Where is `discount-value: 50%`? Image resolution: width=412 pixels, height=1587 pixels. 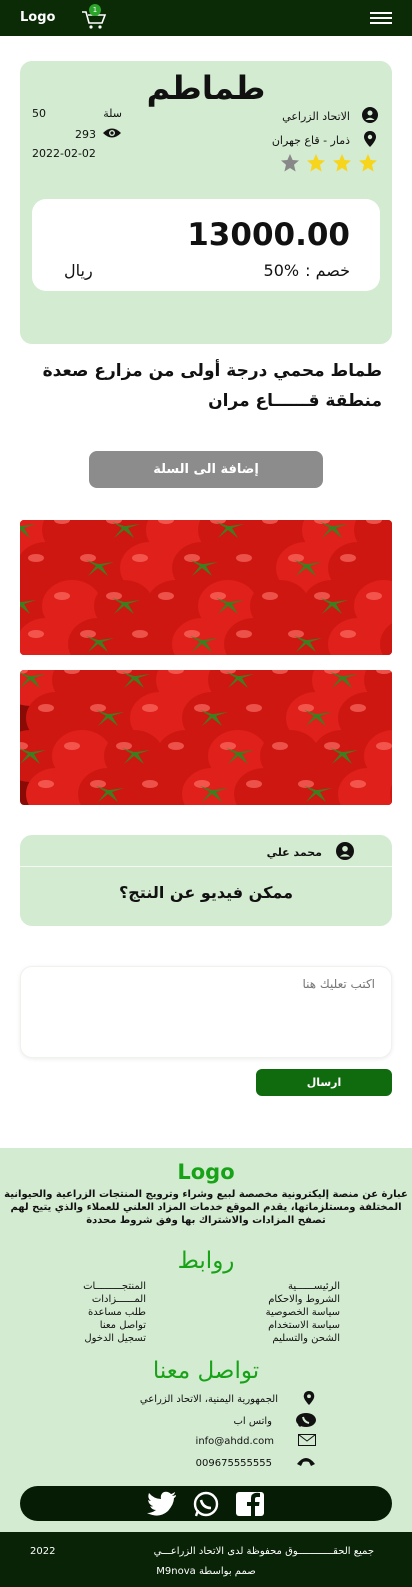 discount-value: 50% is located at coordinates (281, 270).